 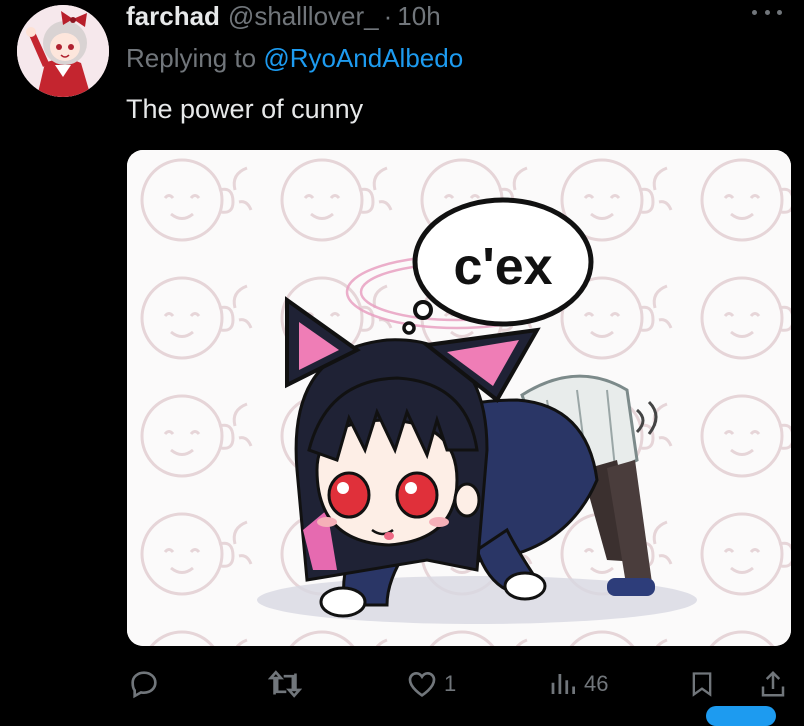 I want to click on reply-icon, so click(x=144, y=685).